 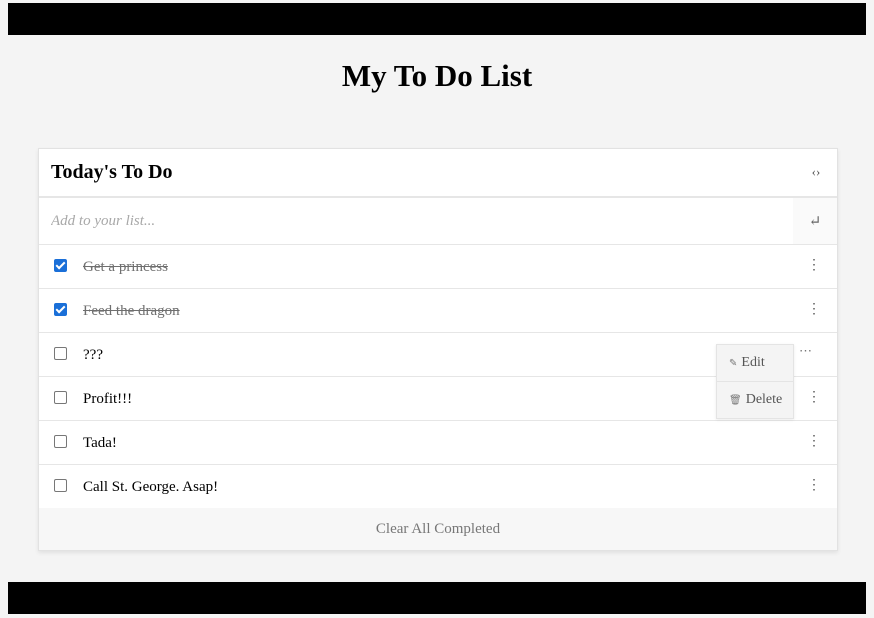 What do you see at coordinates (438, 443) in the screenshot?
I see `todo-item: Tada! ⋮` at bounding box center [438, 443].